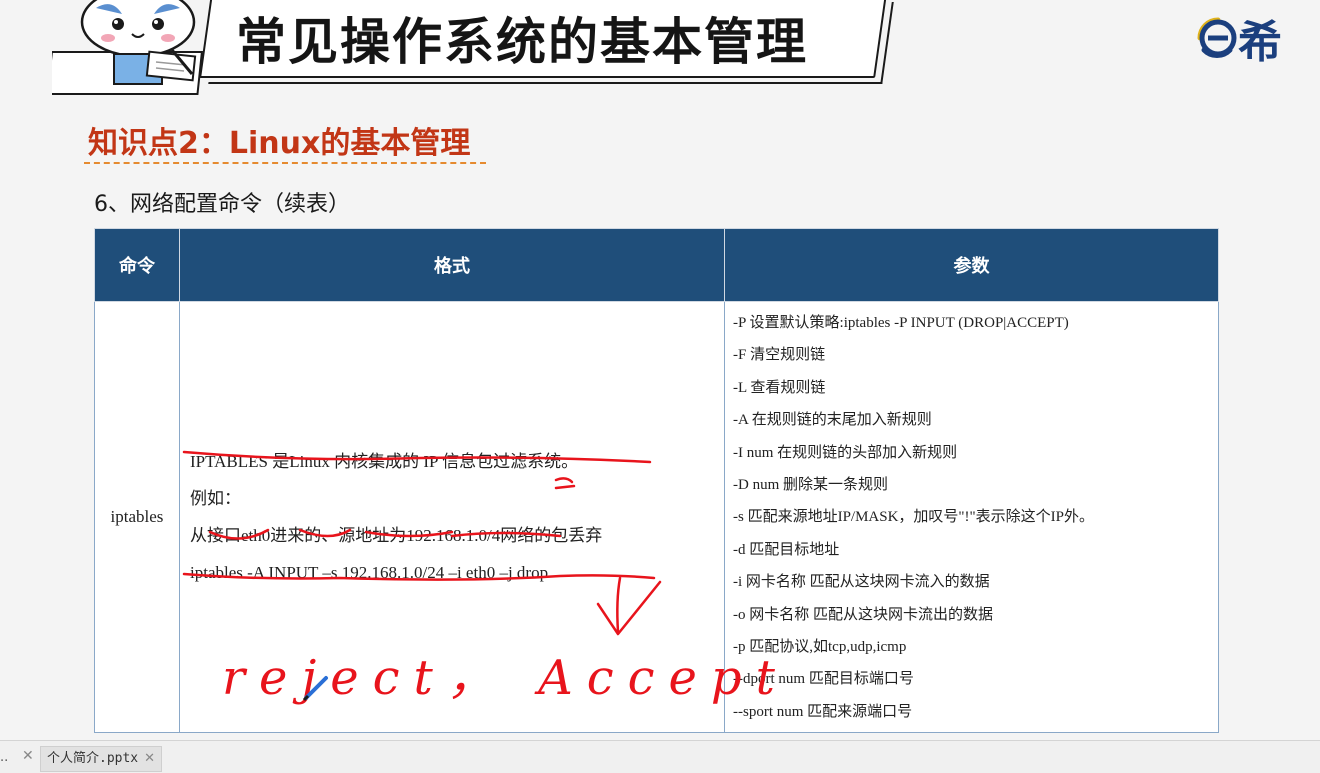  Describe the element at coordinates (861, 582) in the screenshot. I see `list-item: -i 网卡名称 匹配从这块网卡流入的数据` at that location.